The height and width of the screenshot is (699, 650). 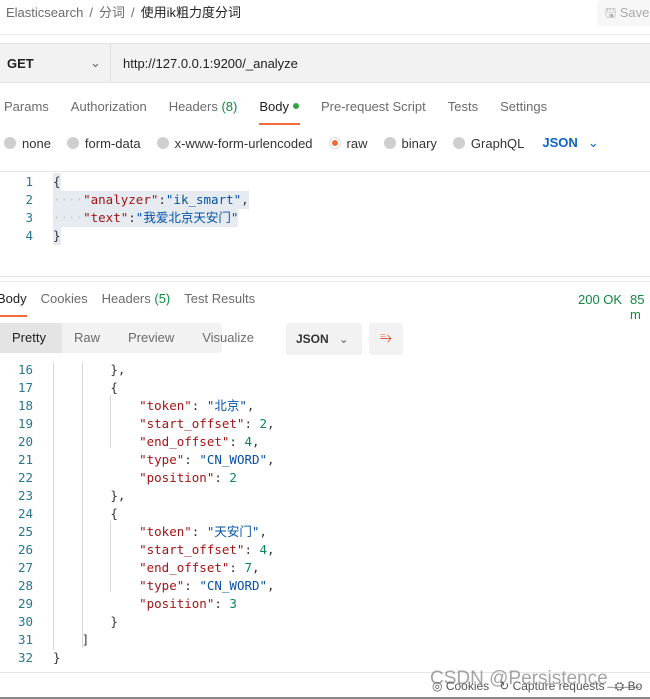 What do you see at coordinates (25, 567) in the screenshot?
I see `line-number: 27` at bounding box center [25, 567].